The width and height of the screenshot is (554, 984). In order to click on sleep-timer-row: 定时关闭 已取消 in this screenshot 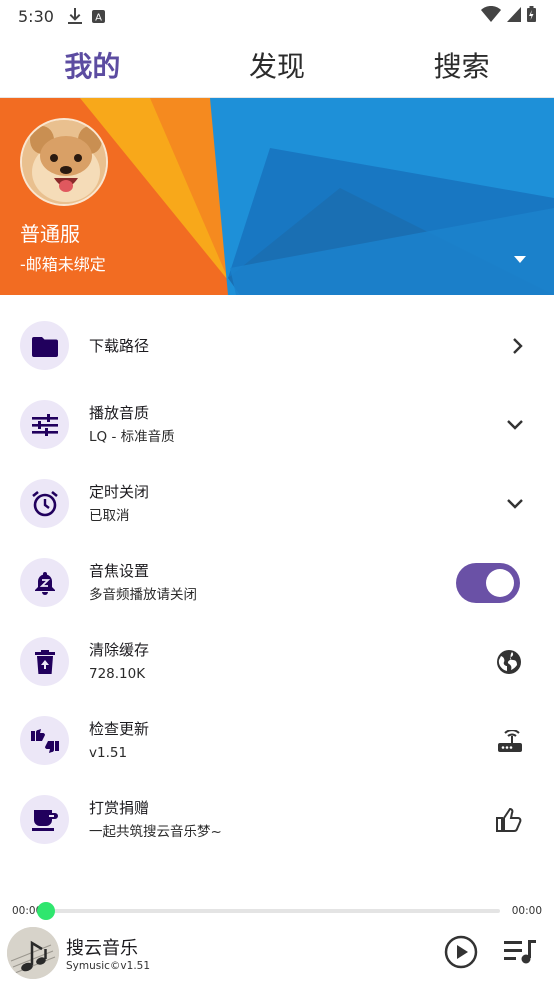, I will do `click(277, 503)`.